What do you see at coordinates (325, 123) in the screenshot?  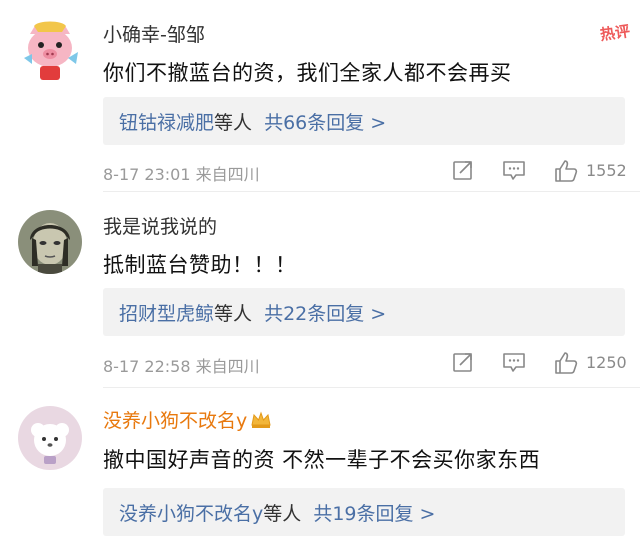 I see `reply-count: 共66条回复 >` at bounding box center [325, 123].